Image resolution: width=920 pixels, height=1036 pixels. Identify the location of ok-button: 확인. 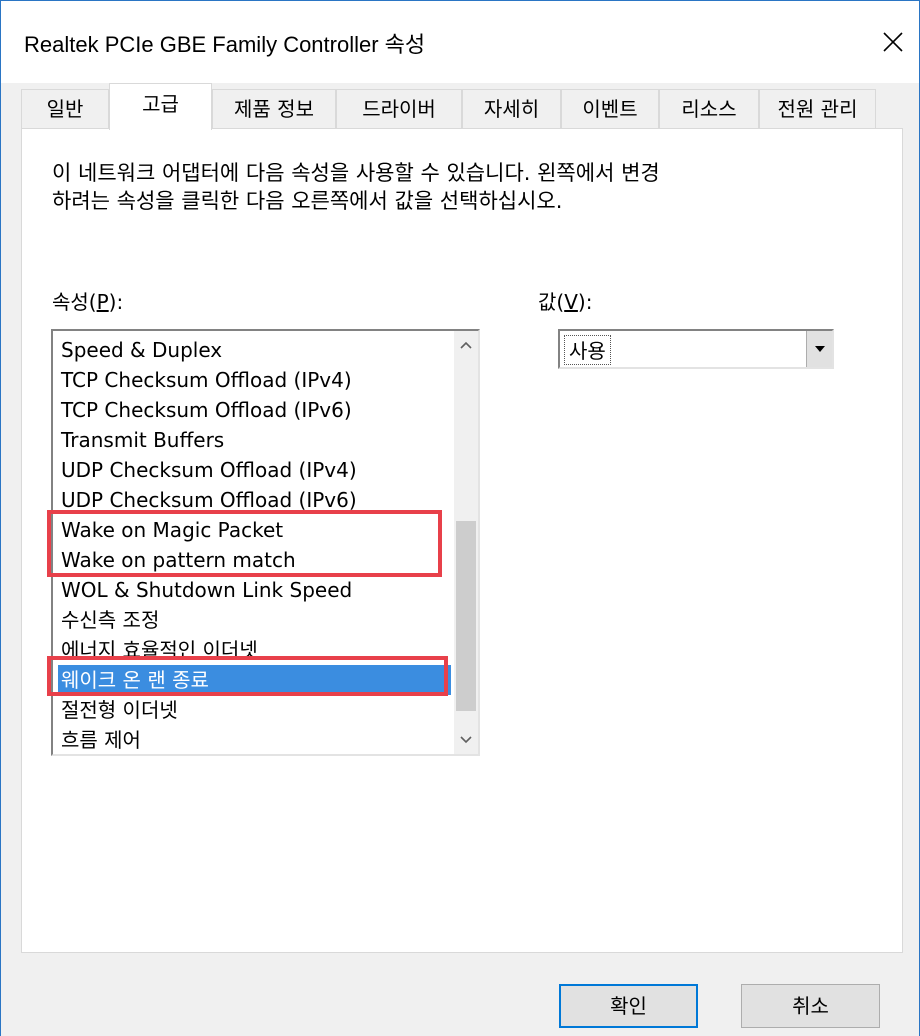
(628, 1006).